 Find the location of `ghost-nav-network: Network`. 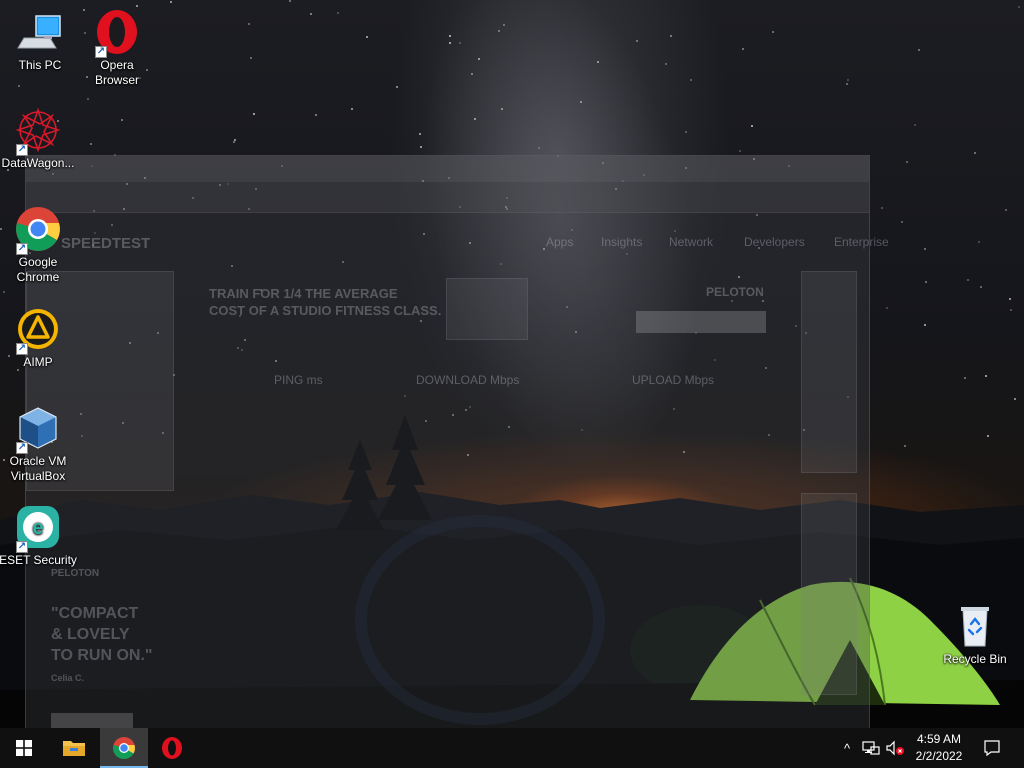

ghost-nav-network: Network is located at coordinates (691, 242).